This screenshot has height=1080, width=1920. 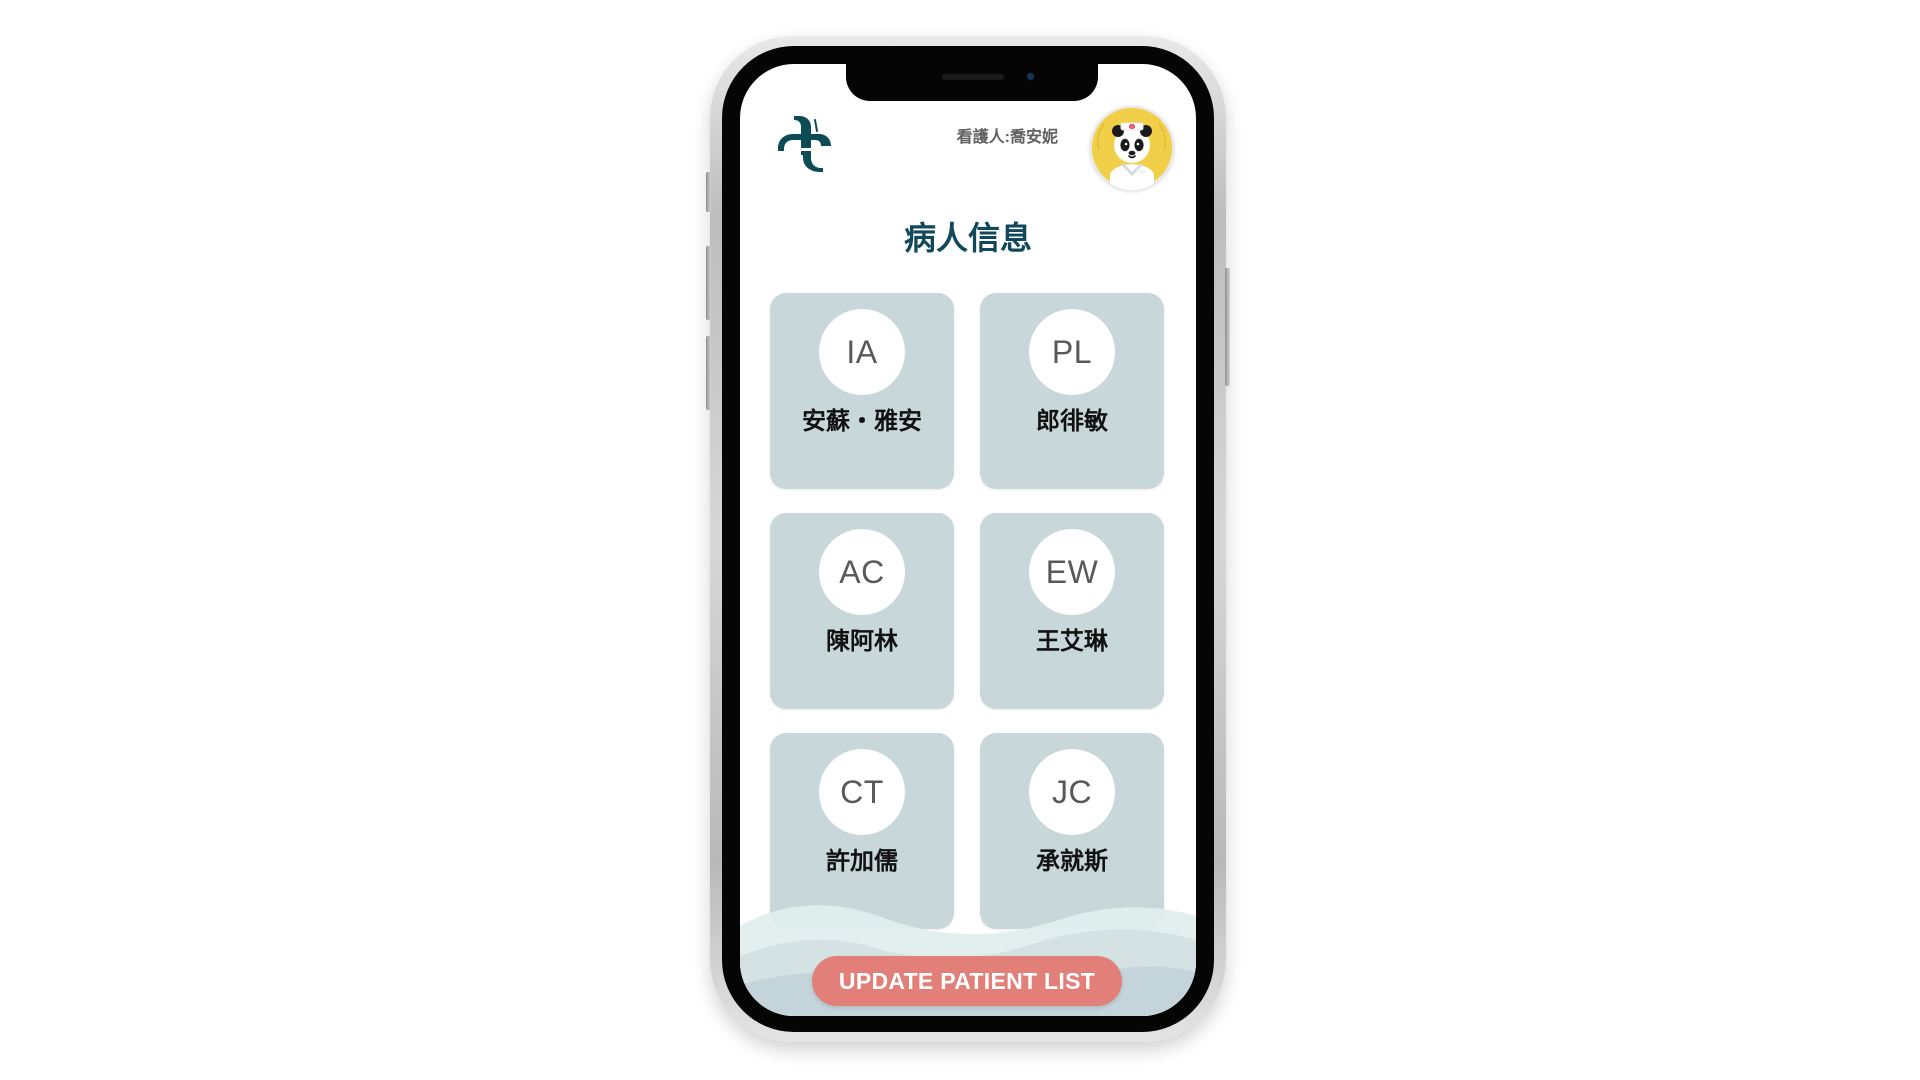 What do you see at coordinates (708, 192) in the screenshot?
I see `mute-switch` at bounding box center [708, 192].